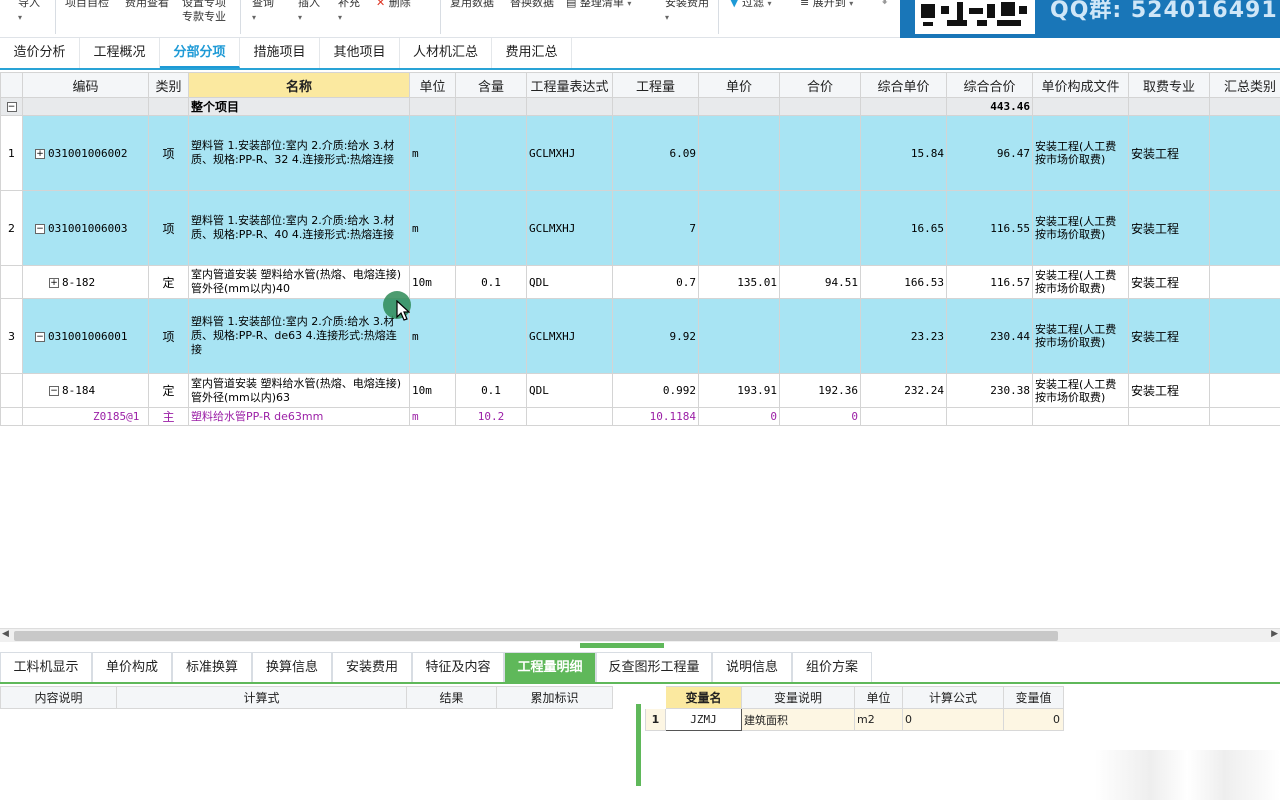 This screenshot has height=800, width=1280. Describe the element at coordinates (903, 336) in the screenshot. I see `cell-comp-unit-price: 23.23` at that location.